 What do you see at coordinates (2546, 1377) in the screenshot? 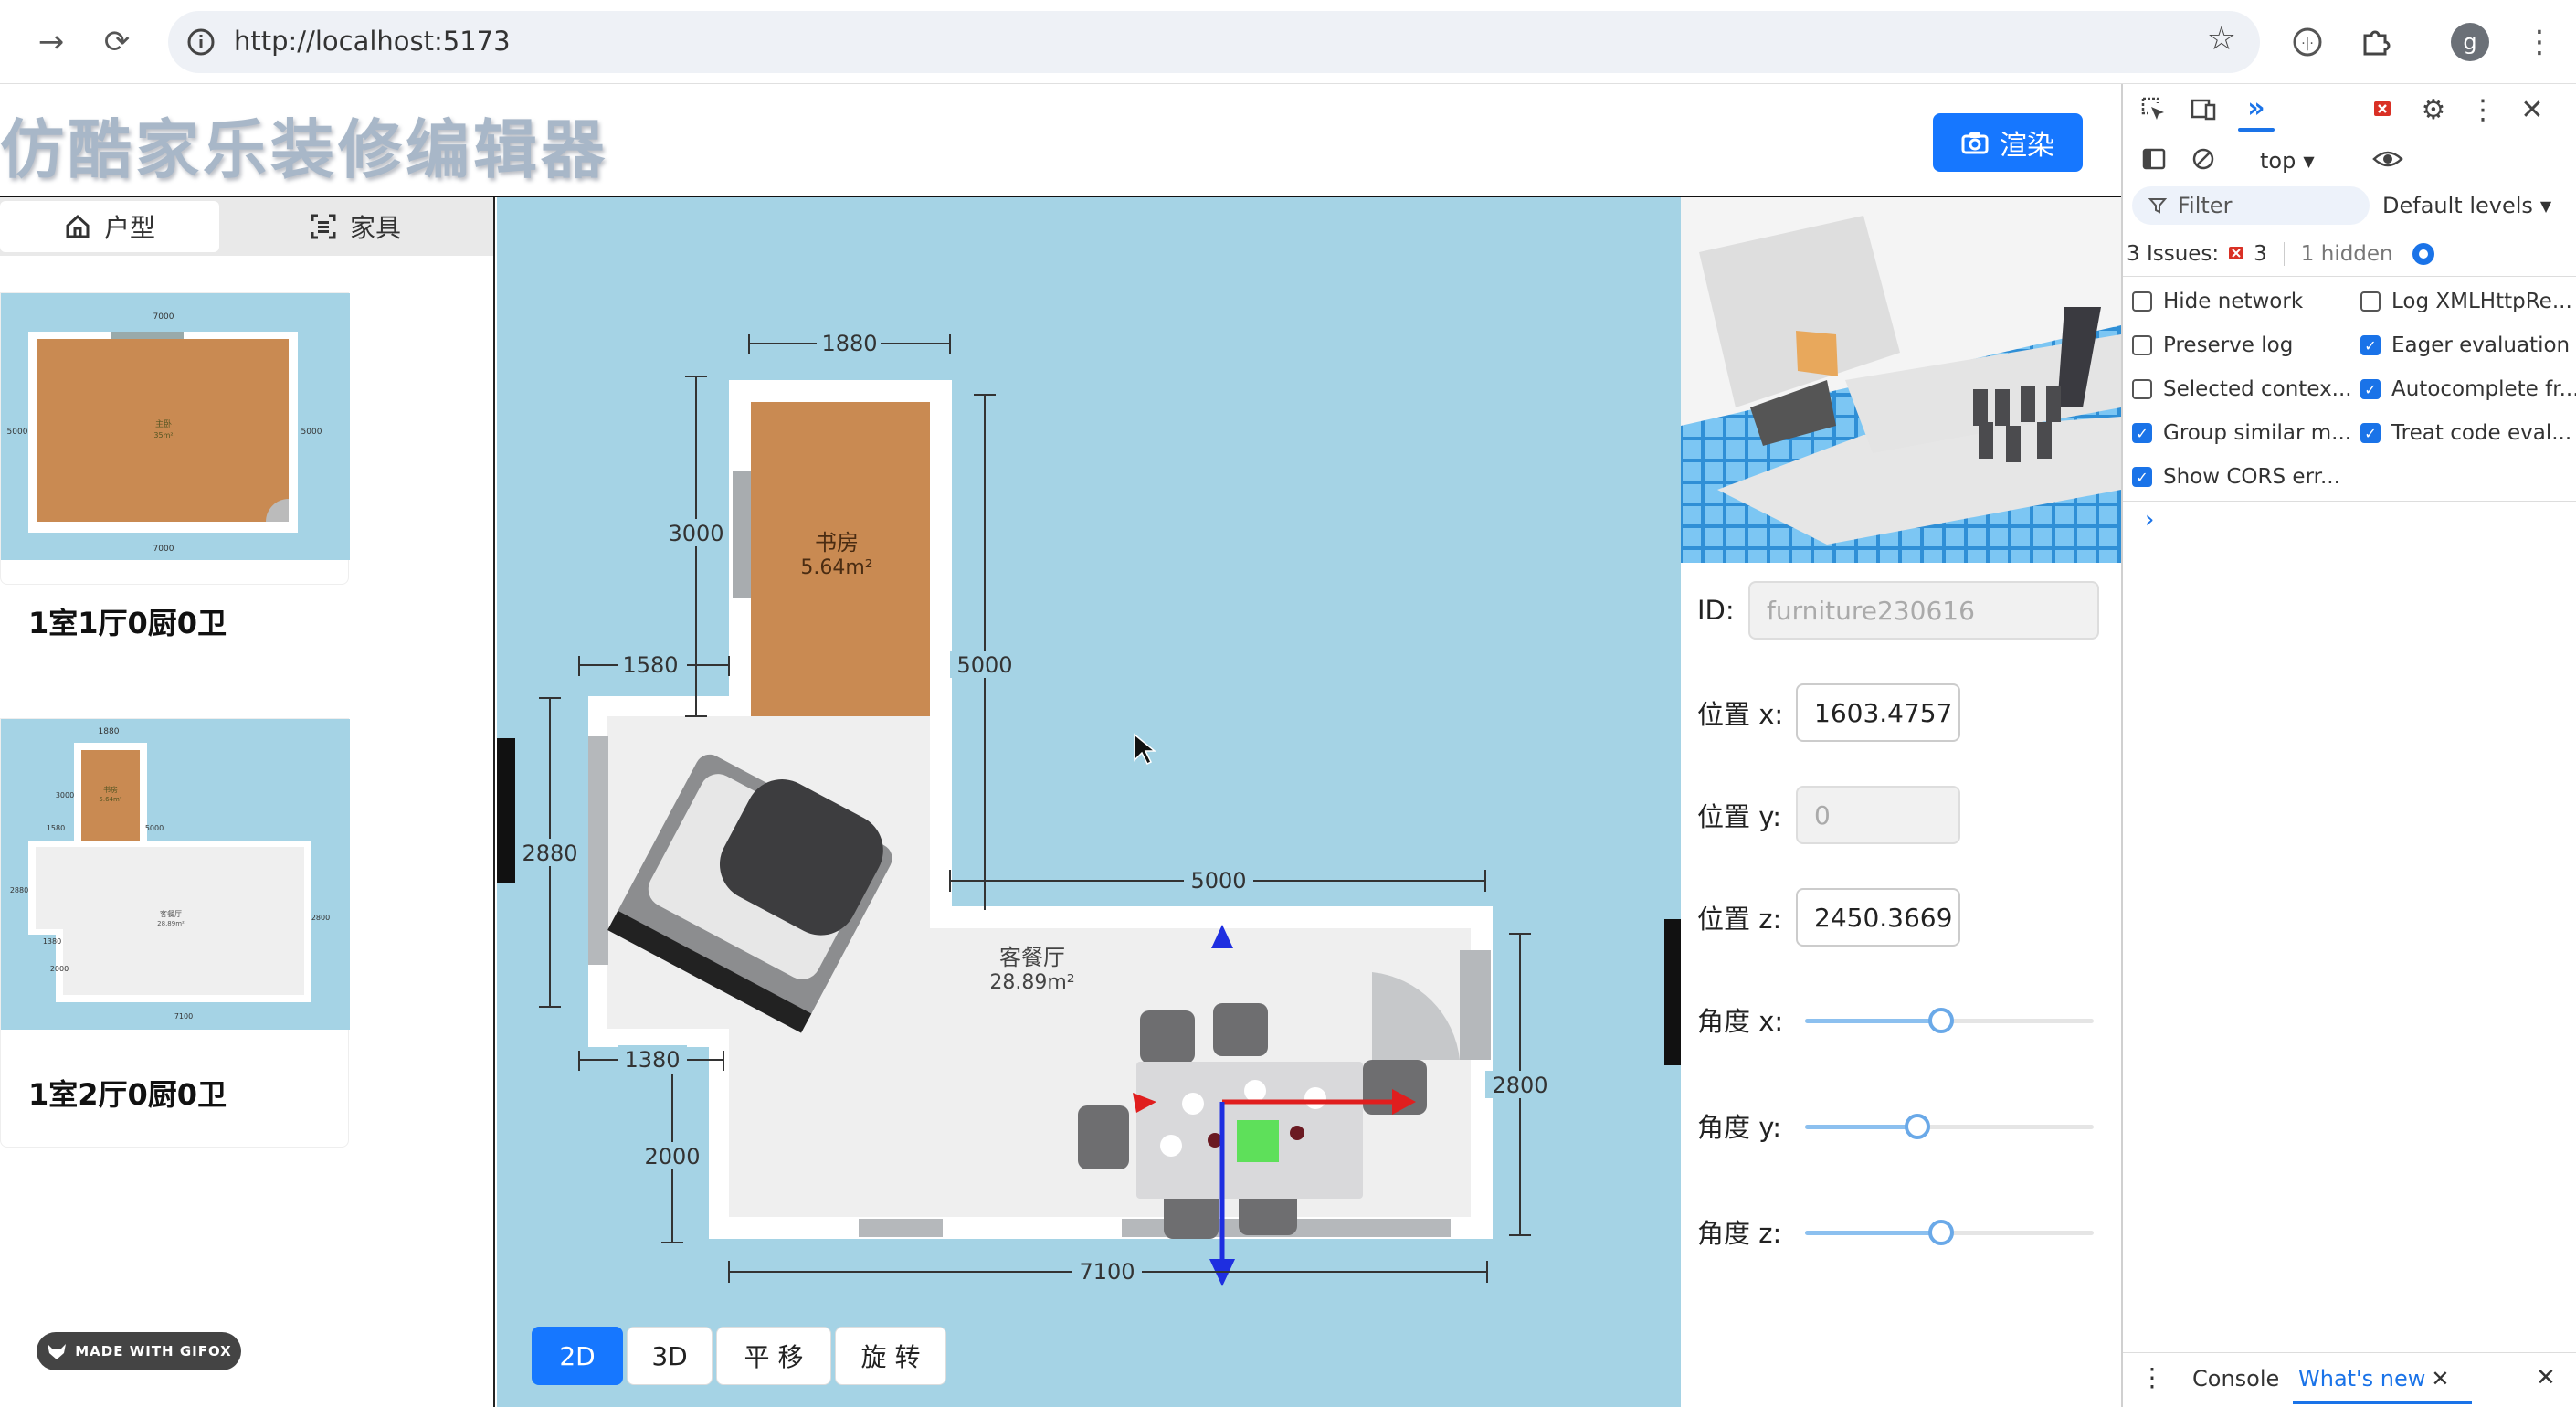
I see `close-drawer-icon: ✕` at bounding box center [2546, 1377].